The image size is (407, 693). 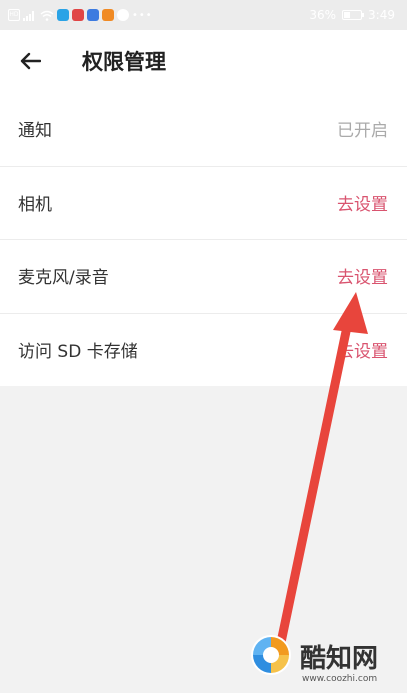 What do you see at coordinates (203, 15) in the screenshot?
I see `status-bar: HD ••• 36% 3:49` at bounding box center [203, 15].